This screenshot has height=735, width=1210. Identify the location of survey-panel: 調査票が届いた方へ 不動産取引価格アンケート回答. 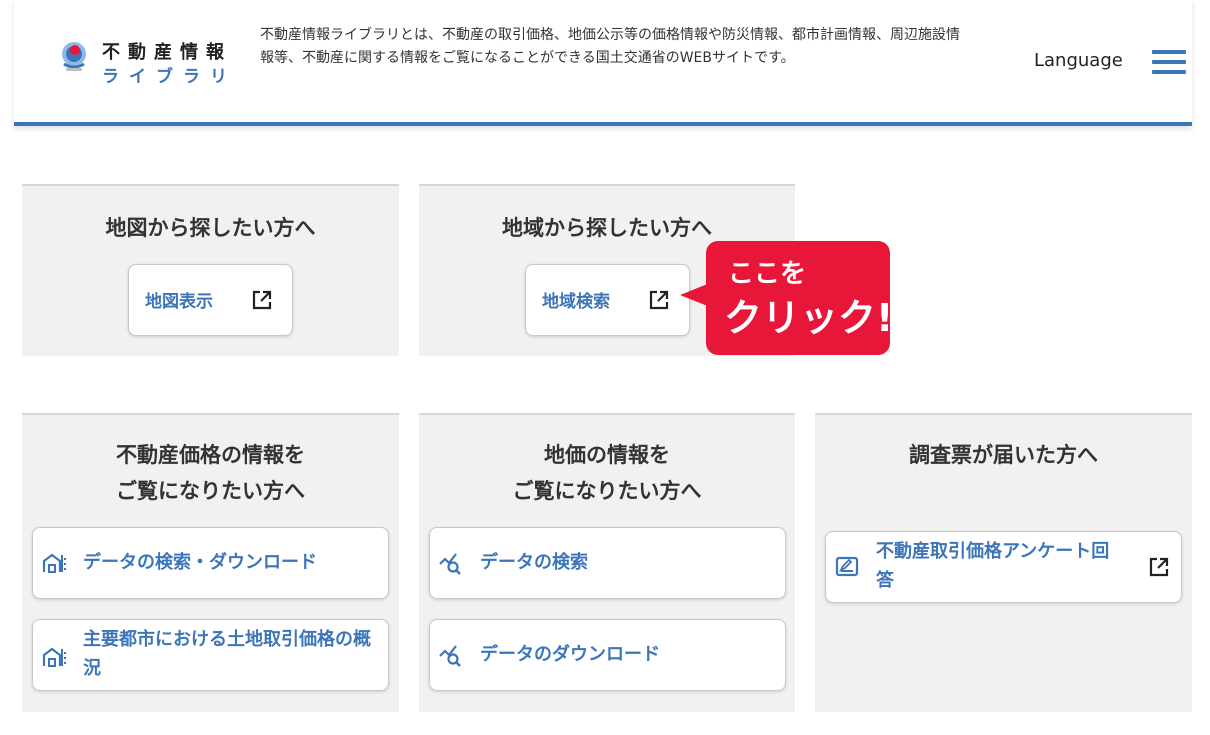
(1003, 562).